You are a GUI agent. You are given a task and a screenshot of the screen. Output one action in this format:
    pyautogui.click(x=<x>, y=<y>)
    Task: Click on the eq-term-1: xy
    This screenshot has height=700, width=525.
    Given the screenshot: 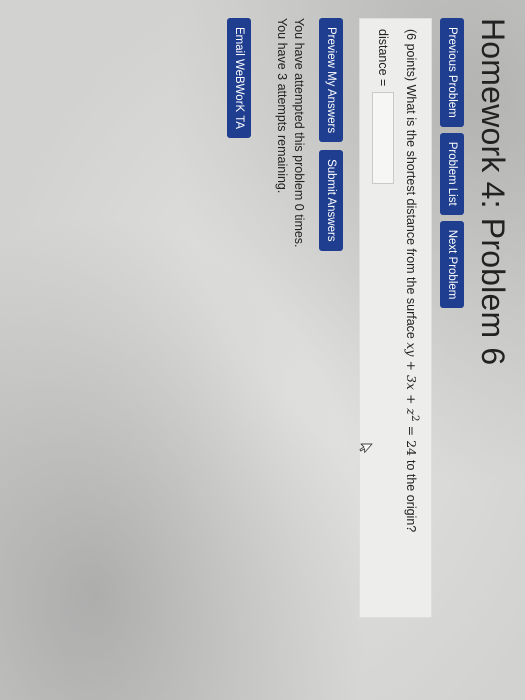 What is the action you would take?
    pyautogui.click(x=411, y=349)
    